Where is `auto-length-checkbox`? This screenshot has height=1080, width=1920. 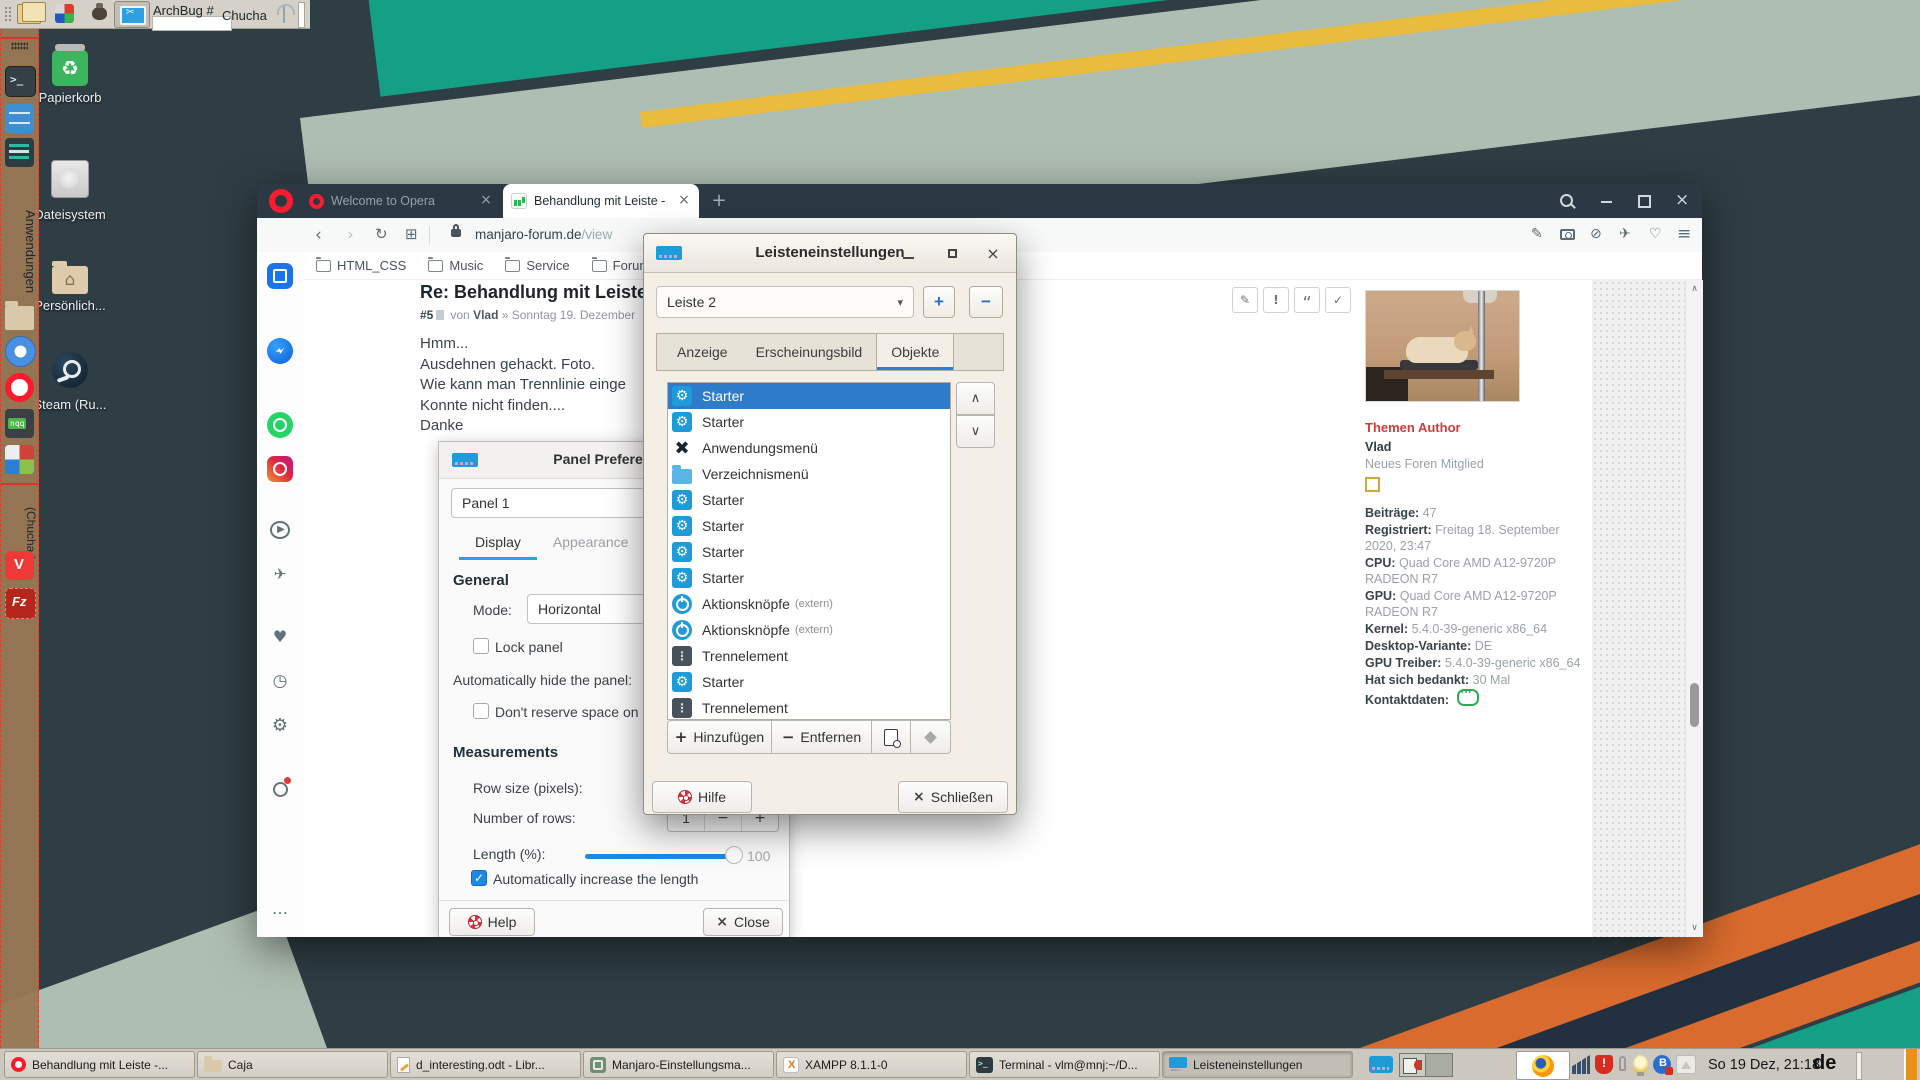
auto-length-checkbox is located at coordinates (479, 878).